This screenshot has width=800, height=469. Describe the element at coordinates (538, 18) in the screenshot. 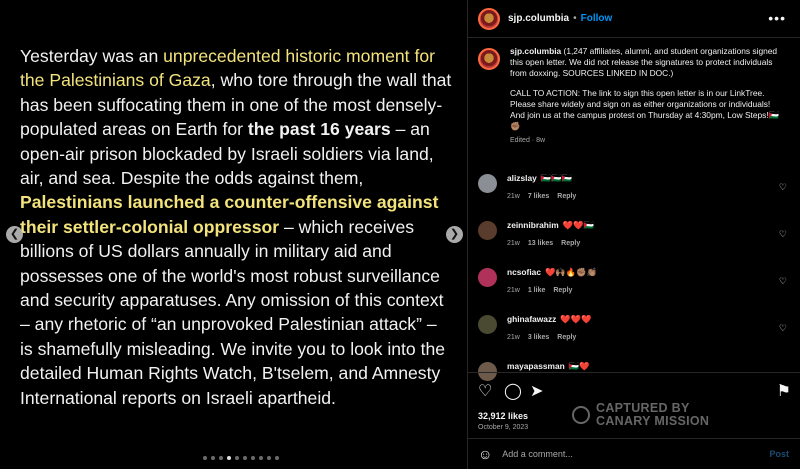

I see `header-username: sjp.columbia` at that location.